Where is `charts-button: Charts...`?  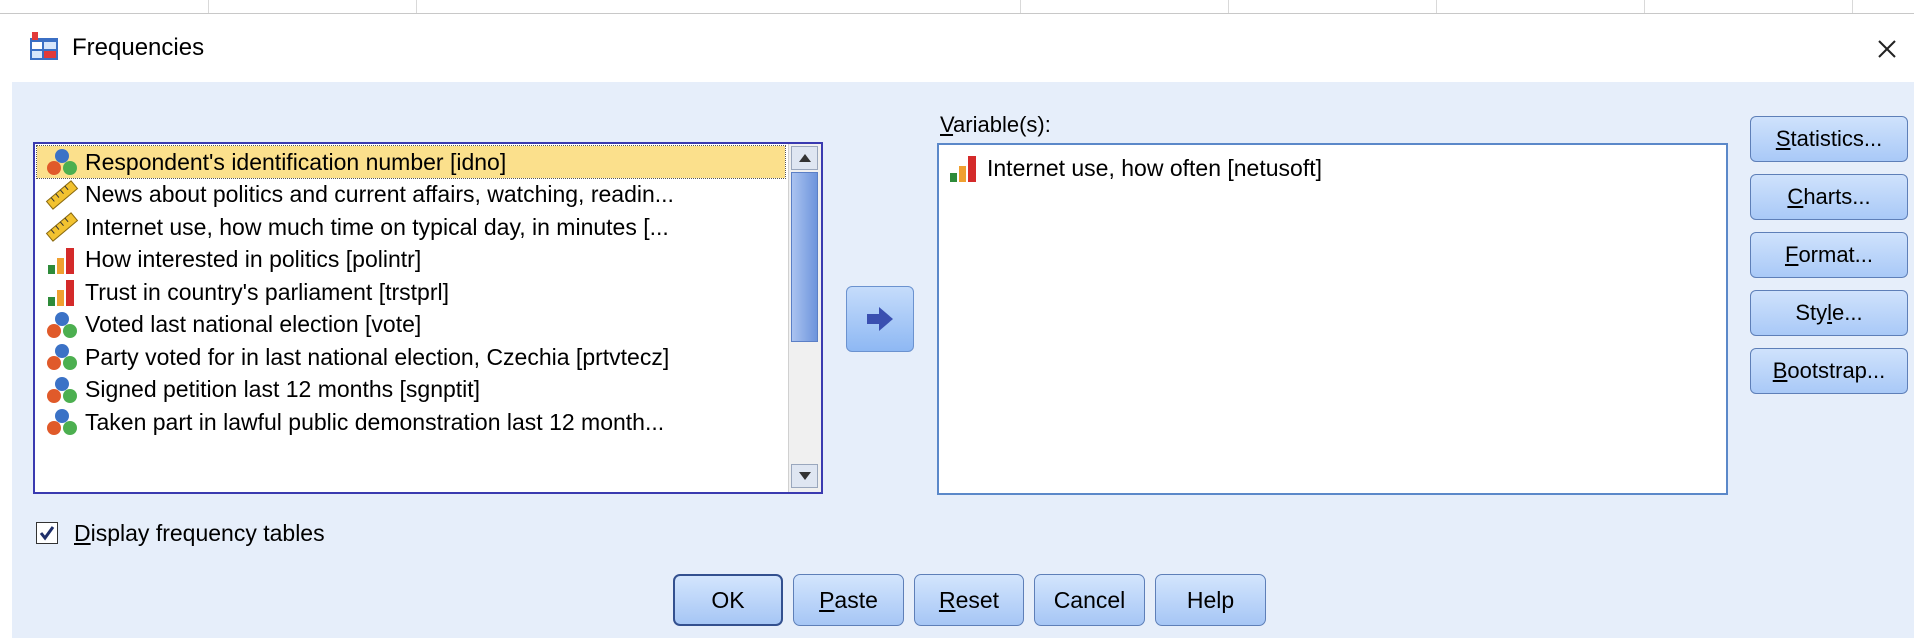 charts-button: Charts... is located at coordinates (1829, 197).